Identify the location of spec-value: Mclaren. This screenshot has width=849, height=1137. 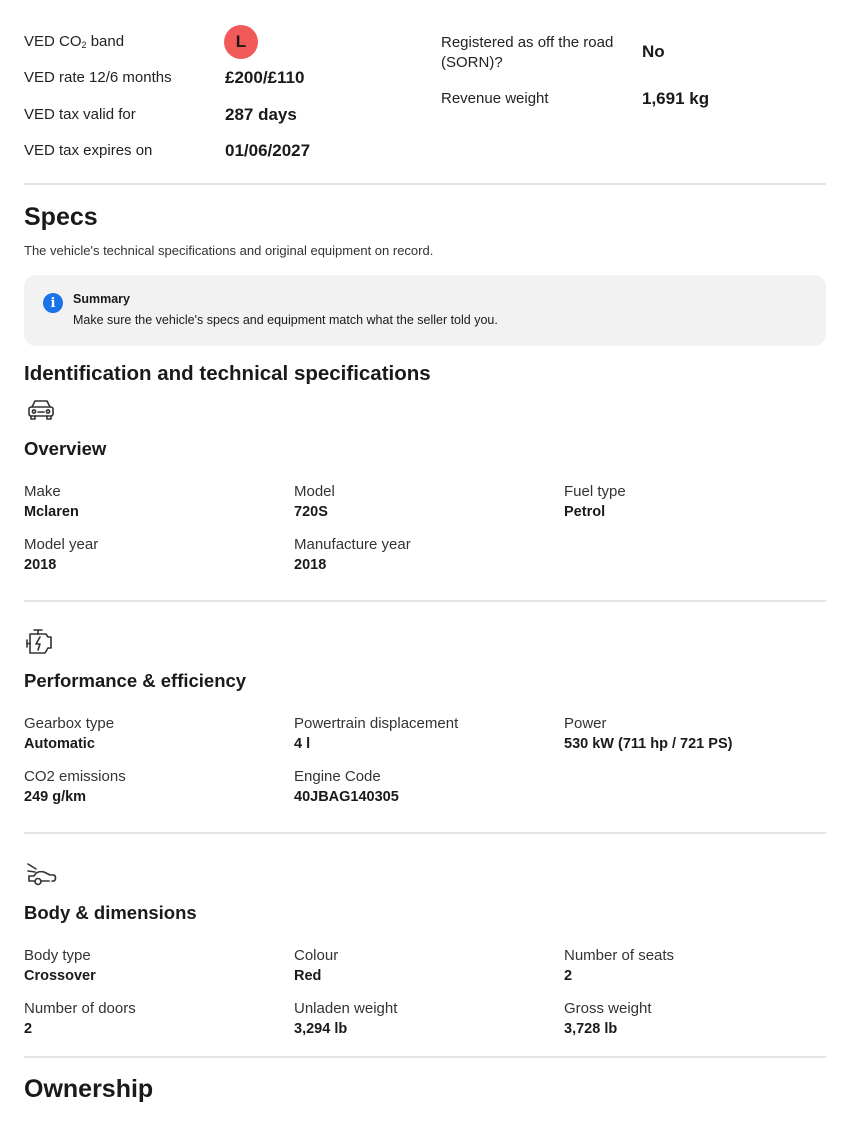
(51, 512).